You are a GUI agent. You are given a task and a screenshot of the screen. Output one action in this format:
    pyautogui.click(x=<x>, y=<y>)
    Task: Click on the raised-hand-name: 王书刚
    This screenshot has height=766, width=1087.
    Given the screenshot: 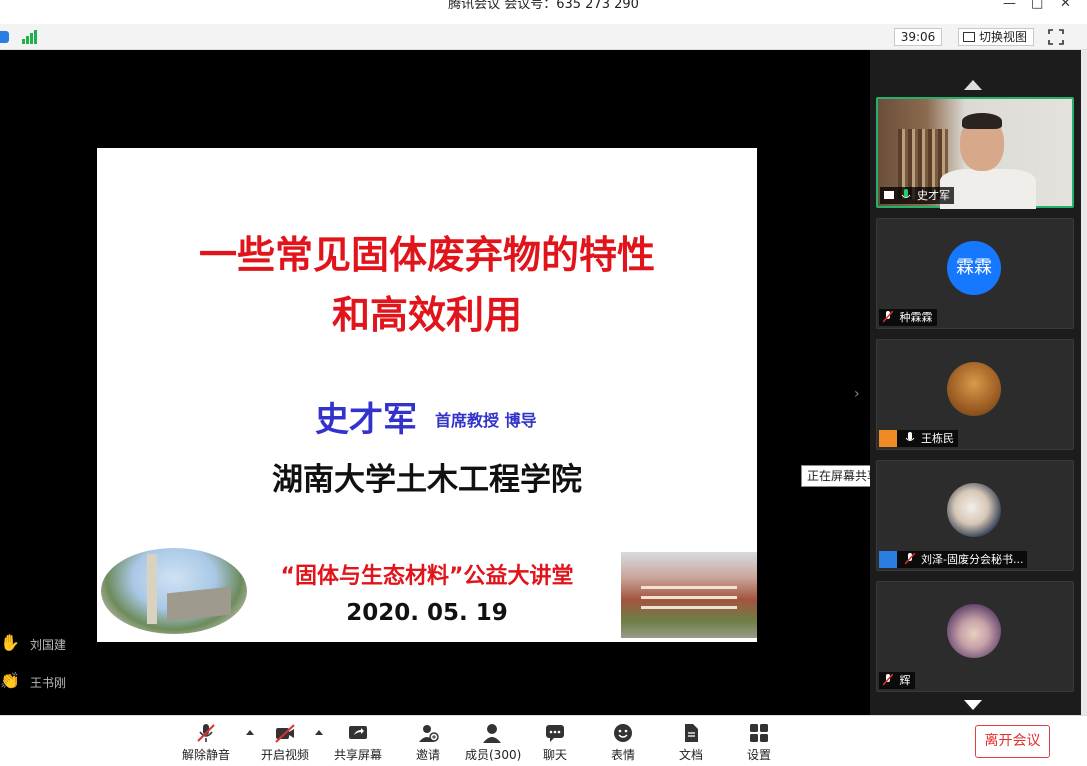 What is the action you would take?
    pyautogui.click(x=48, y=683)
    